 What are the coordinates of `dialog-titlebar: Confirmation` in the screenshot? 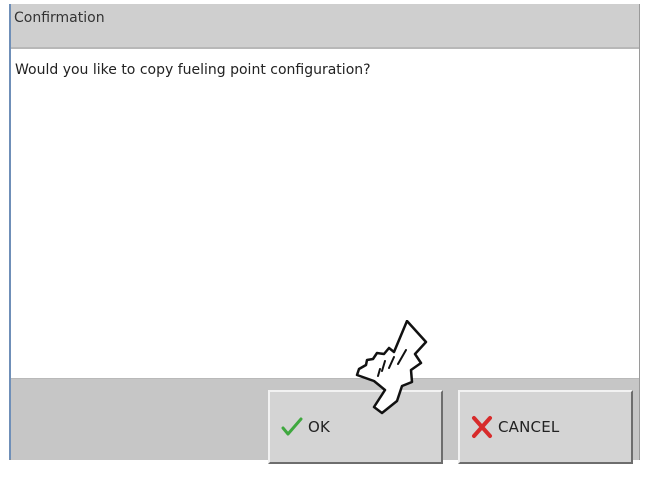 It's located at (325, 26).